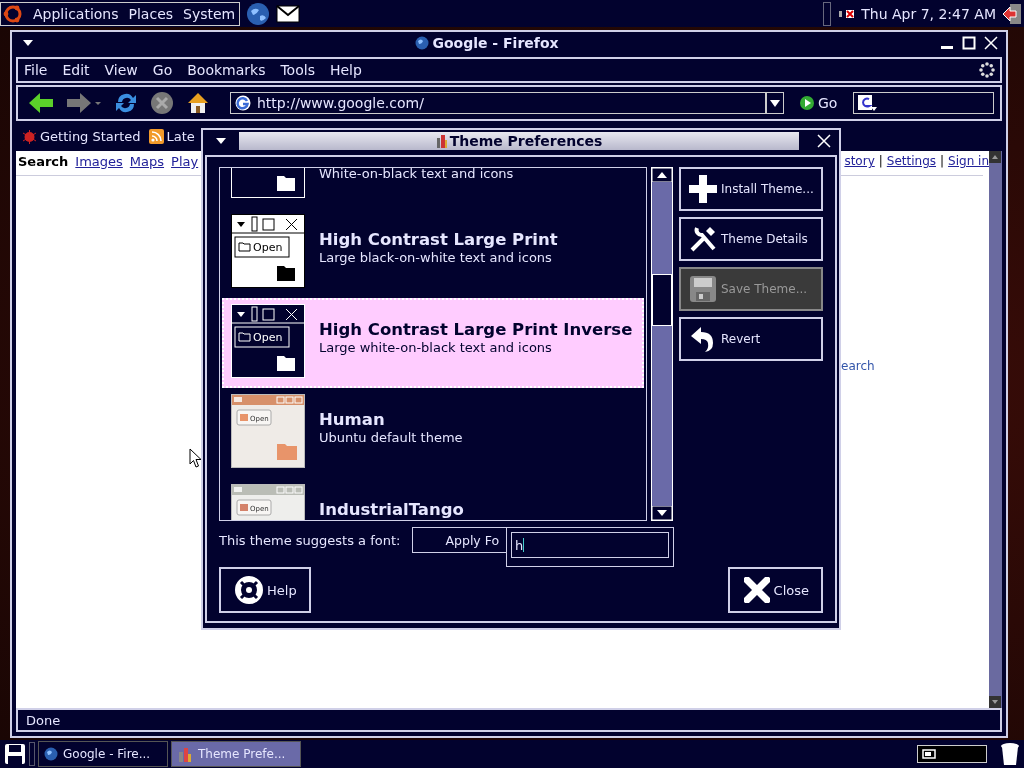 The image size is (1024, 768). I want to click on scroll-thumb, so click(662, 300).